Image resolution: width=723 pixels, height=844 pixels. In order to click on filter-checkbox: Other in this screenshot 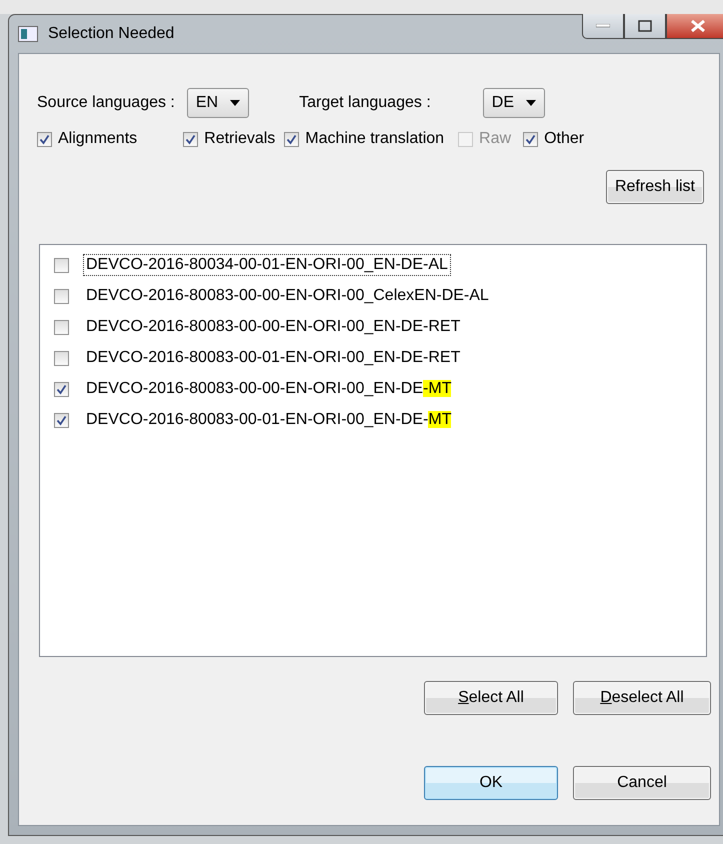, I will do `click(553, 139)`.